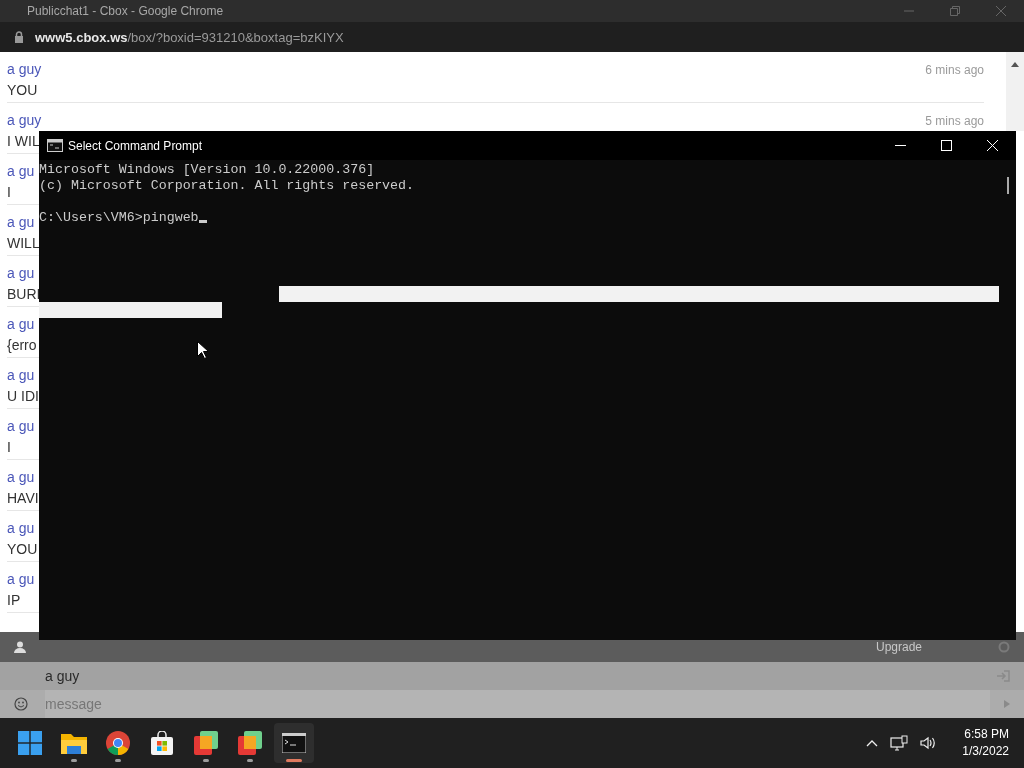 The width and height of the screenshot is (1024, 768). I want to click on url-text: www5.cbox.ws/box/?boxid=931210&boxtag=bzKIYX, so click(189, 37).